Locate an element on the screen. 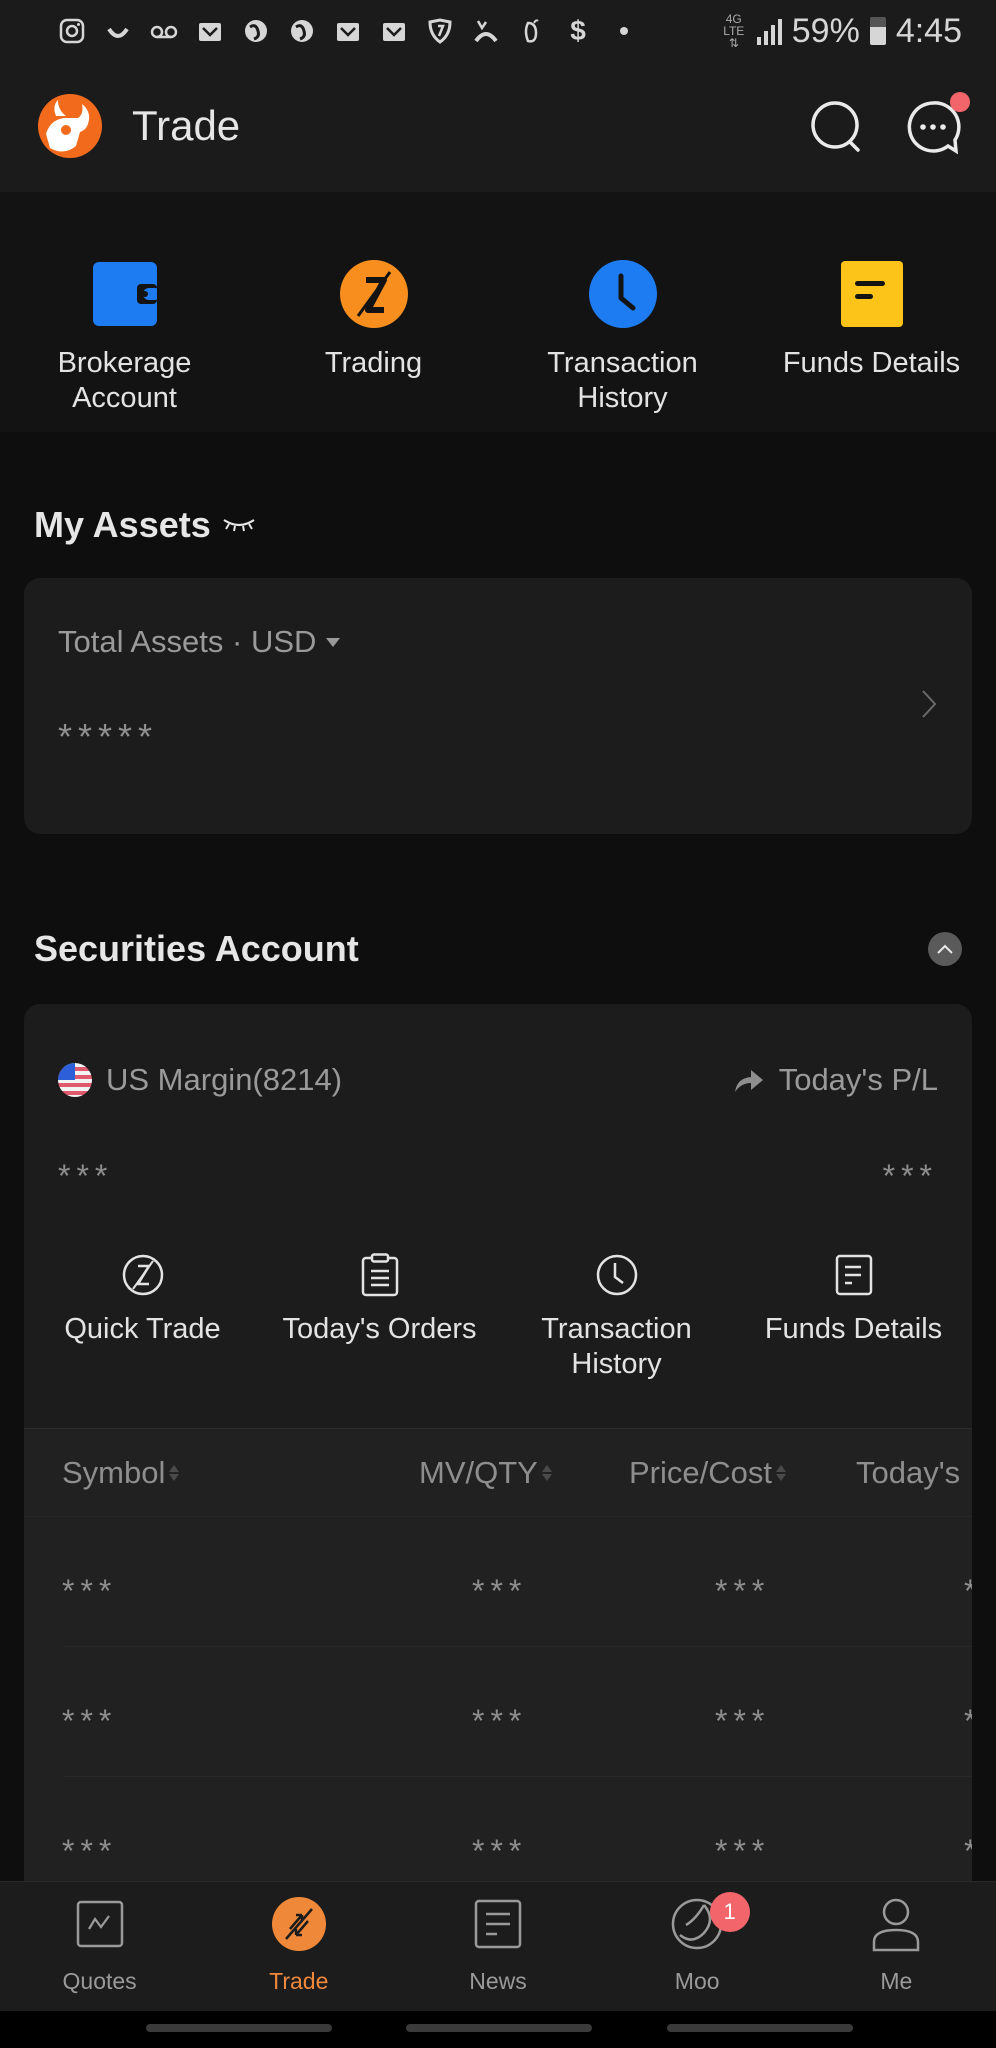  bottom-navigation: Quotes Trade News Moo 1 Me is located at coordinates (498, 1946).